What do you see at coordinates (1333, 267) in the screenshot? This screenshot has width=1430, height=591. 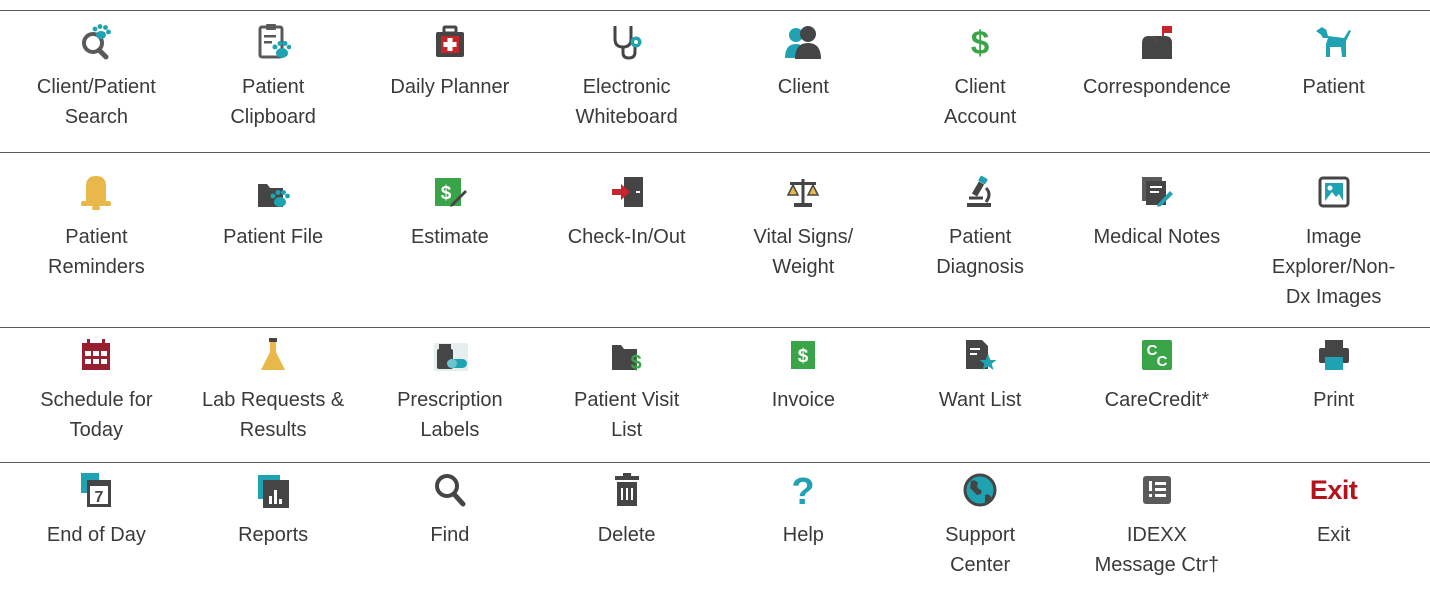 I see `image-explorer-label: Image Explorer/Non- Dx Images` at bounding box center [1333, 267].